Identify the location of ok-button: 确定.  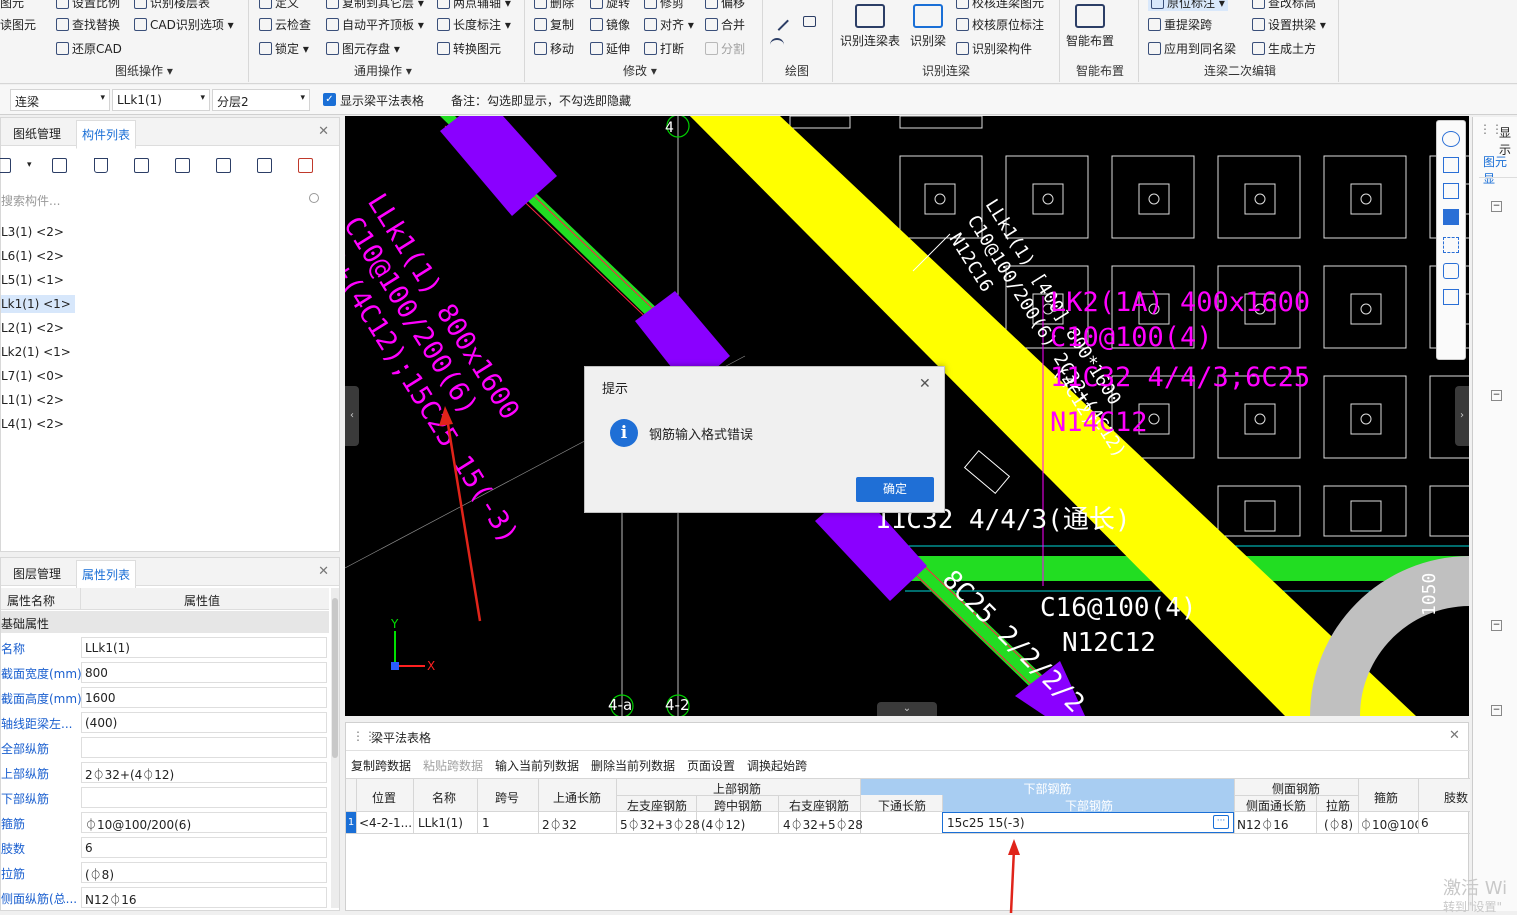
(895, 489).